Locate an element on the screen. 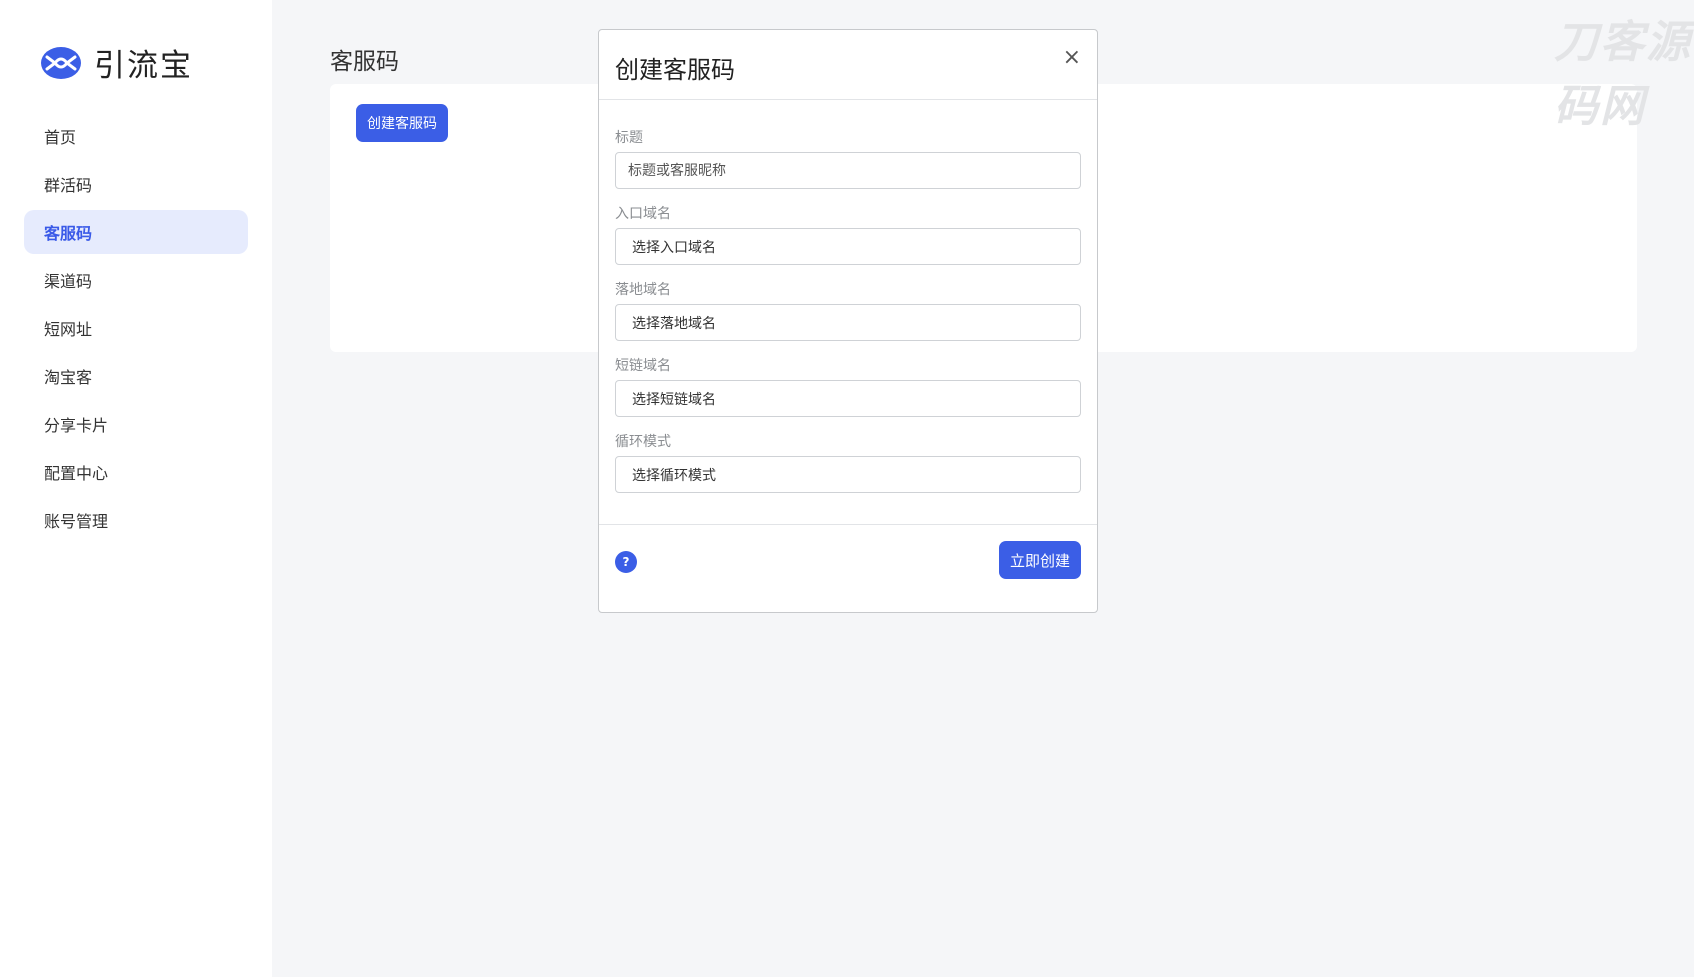 This screenshot has width=1694, height=977. sidebar-item-home: 首页 is located at coordinates (136, 136).